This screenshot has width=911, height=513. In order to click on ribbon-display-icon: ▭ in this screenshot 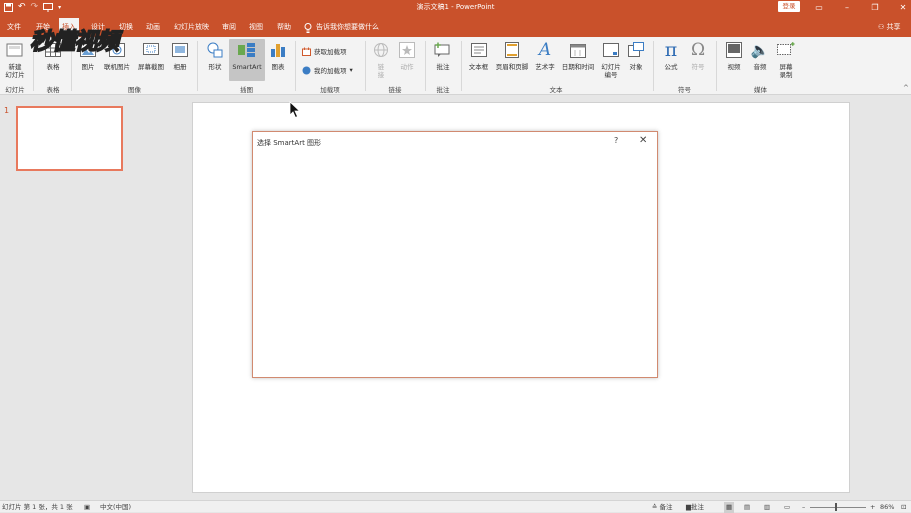, I will do `click(819, 7)`.